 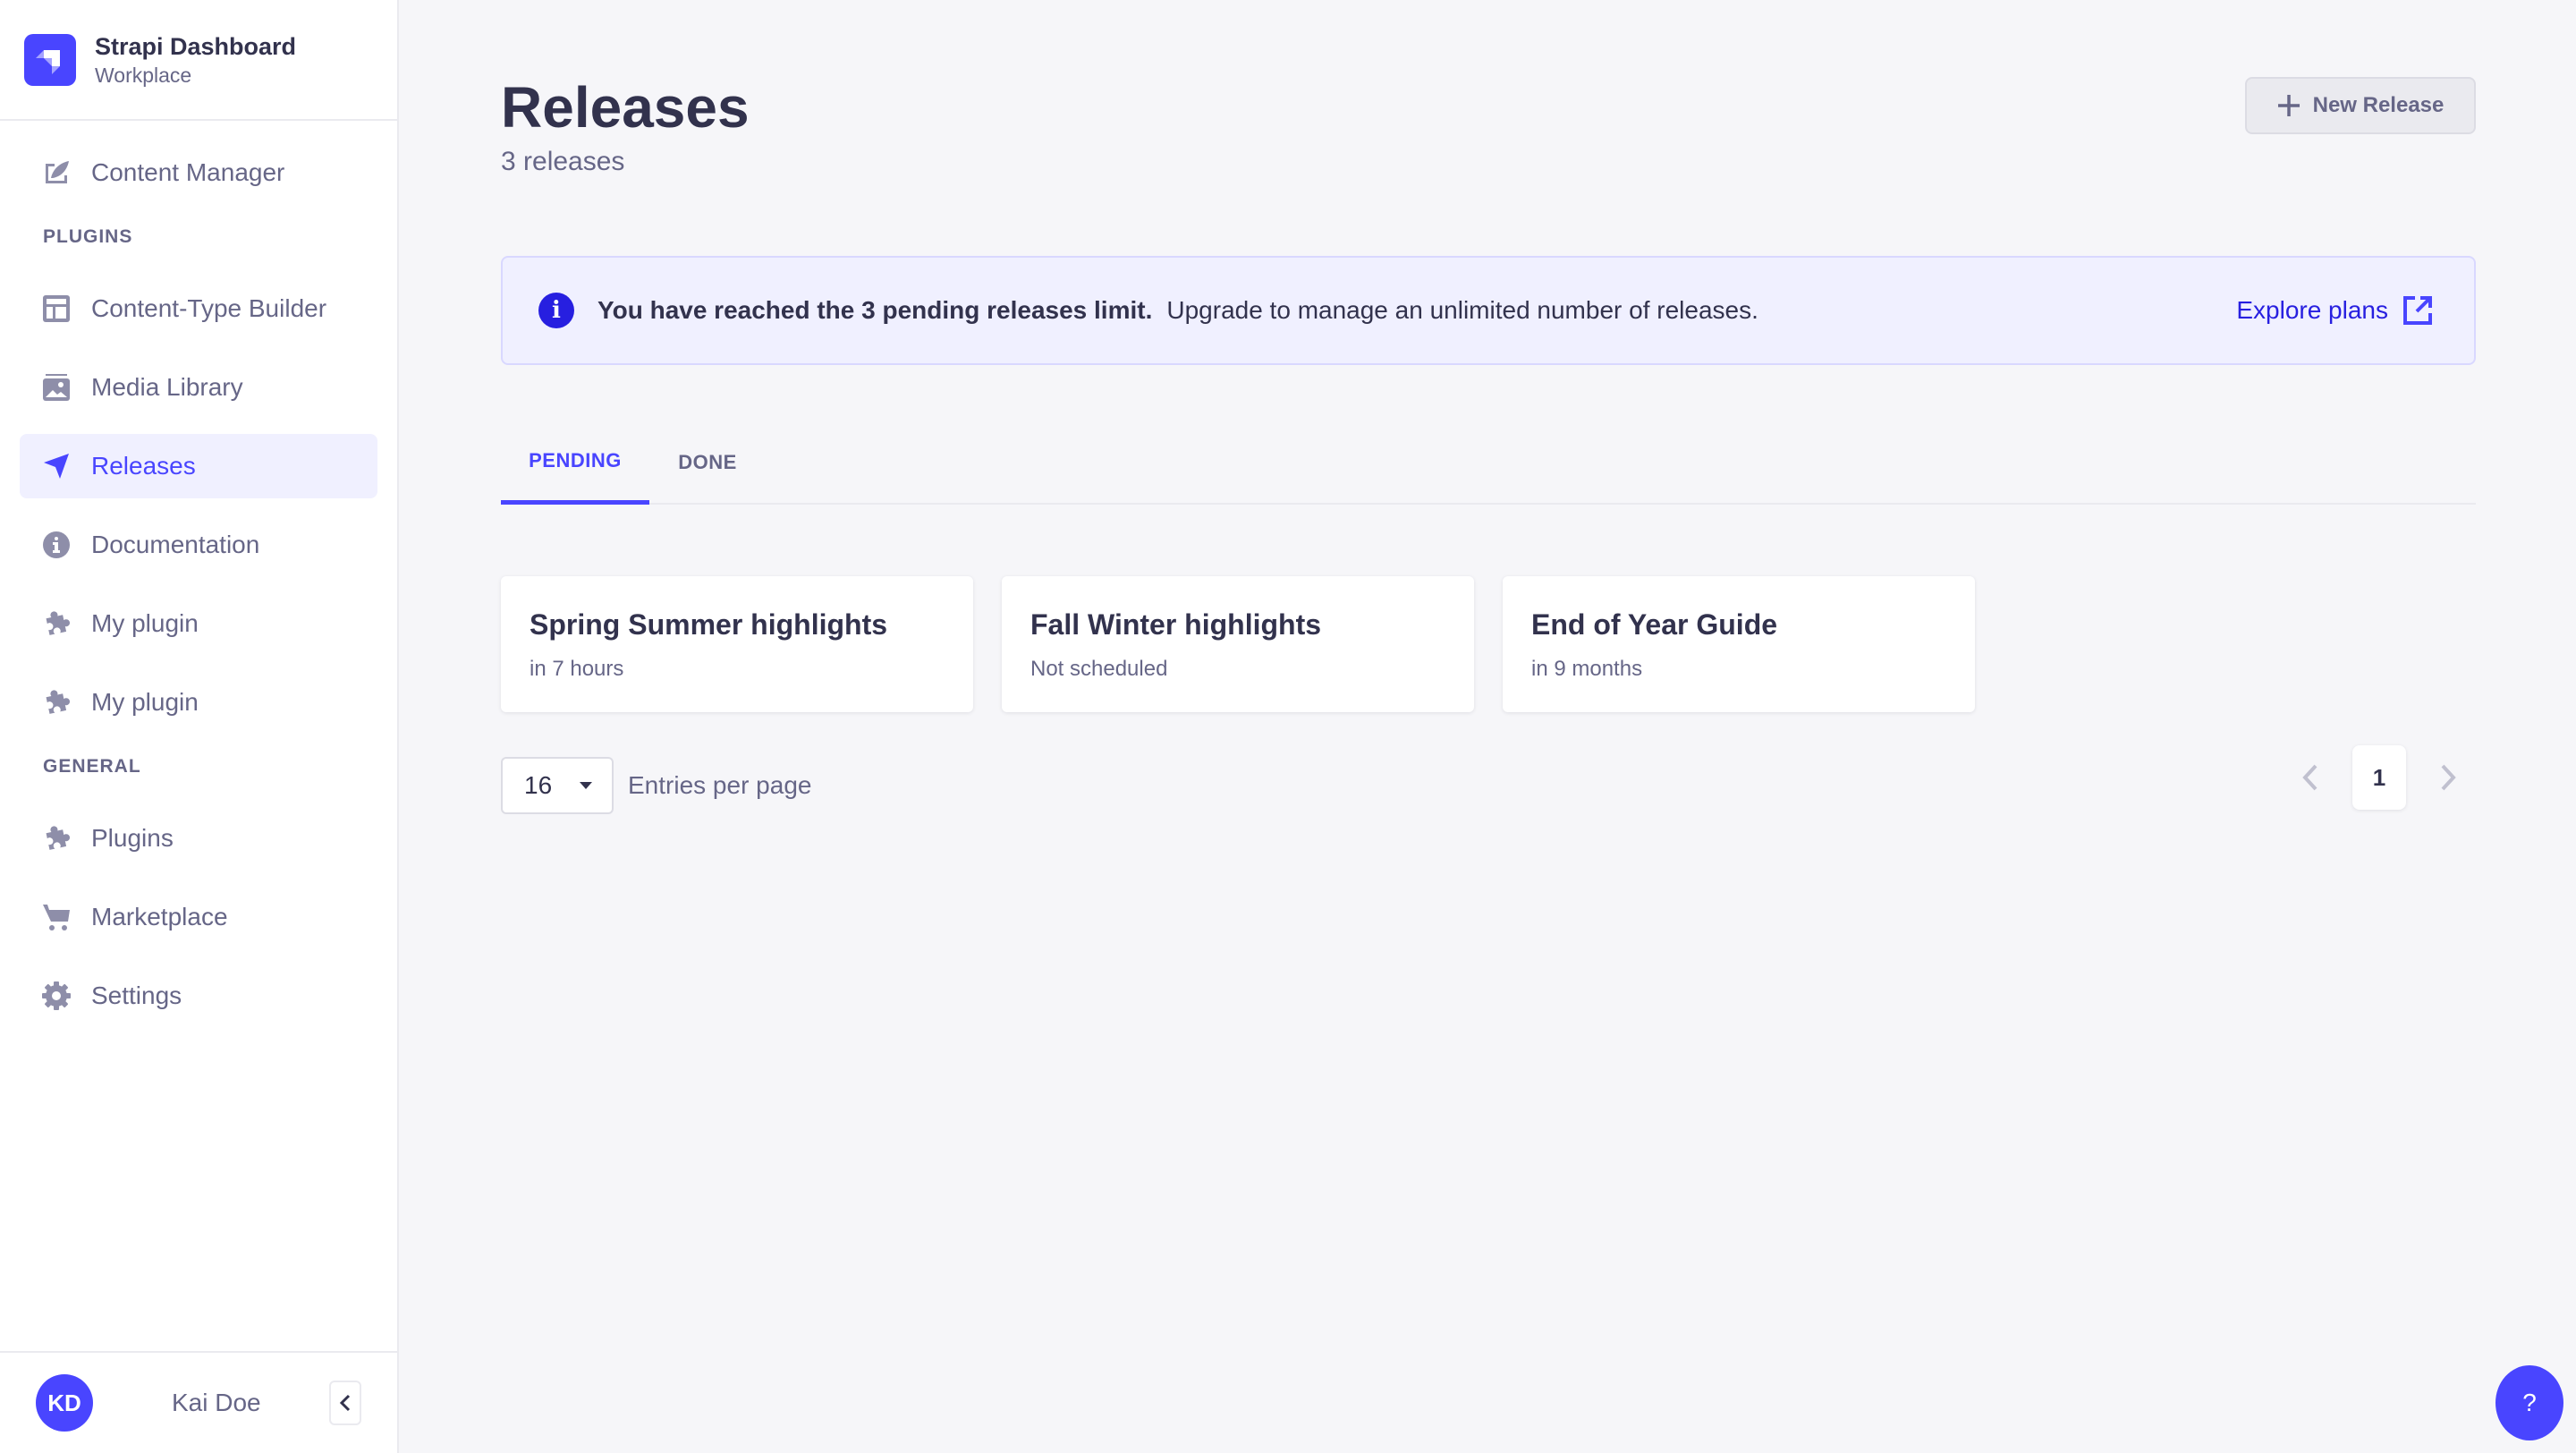 What do you see at coordinates (56, 172) in the screenshot?
I see `feather-icon` at bounding box center [56, 172].